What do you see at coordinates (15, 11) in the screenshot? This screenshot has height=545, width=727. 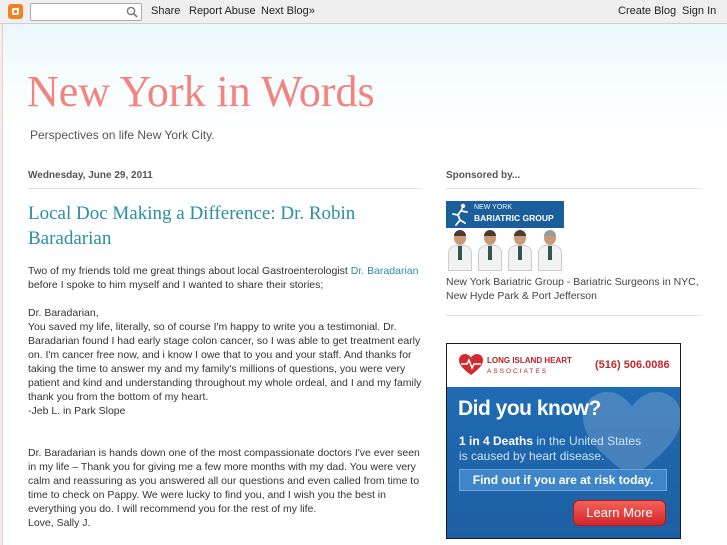 I see `blogger-logo-icon` at bounding box center [15, 11].